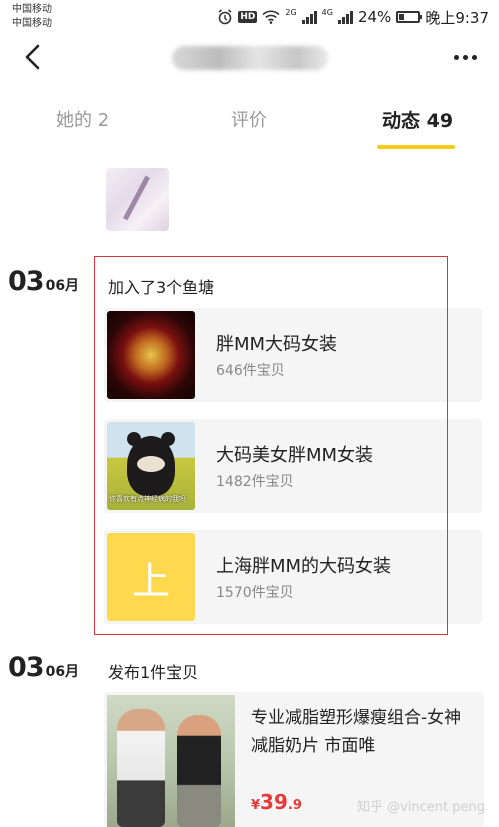 Image resolution: width=499 pixels, height=827 pixels. I want to click on tab-reviews: 评价, so click(249, 119).